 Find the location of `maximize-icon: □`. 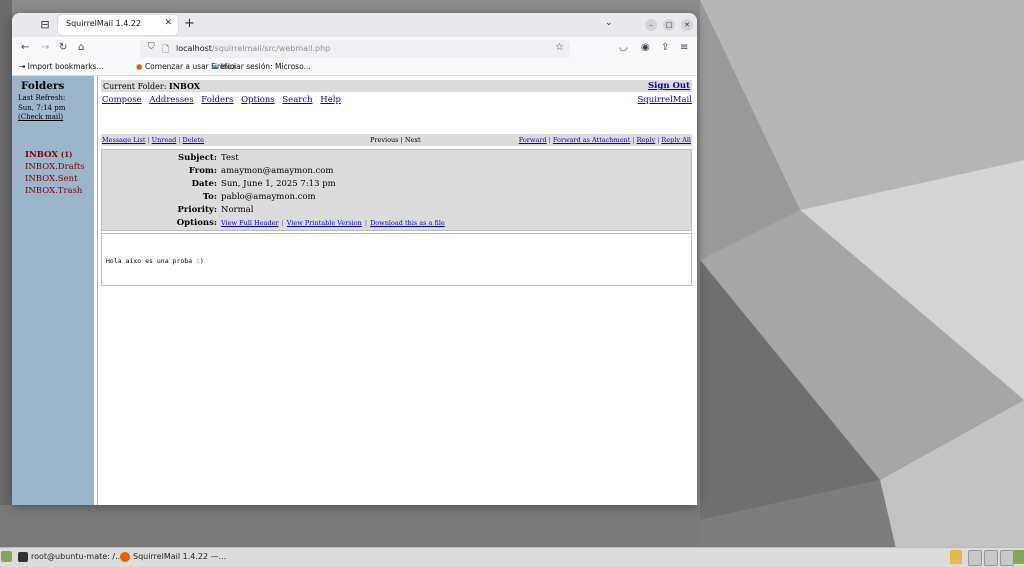

maximize-icon: □ is located at coordinates (669, 25).